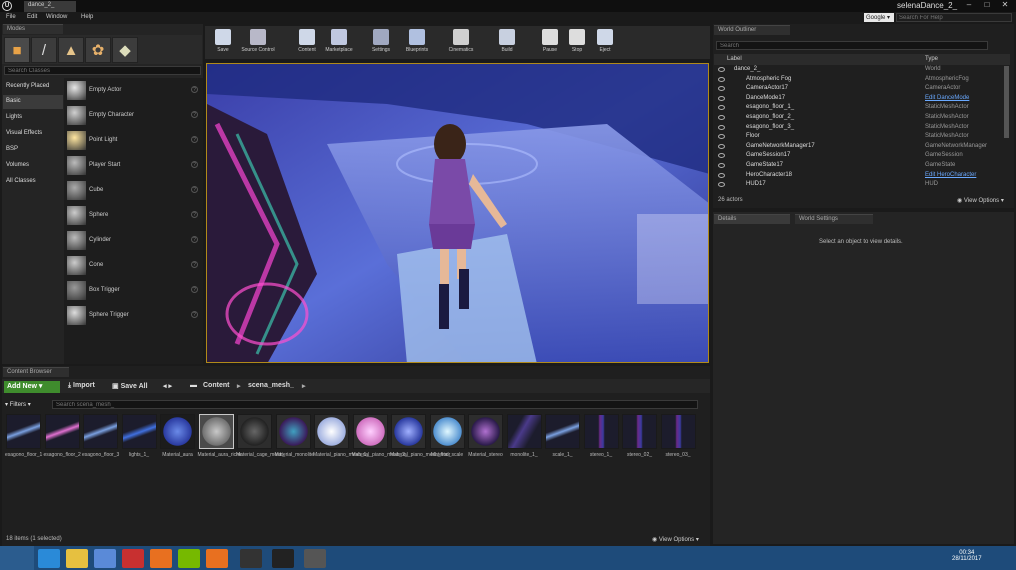  Describe the element at coordinates (862, 118) in the screenshot. I see `outliner-row: esagono_floor_2_ StaticMeshActor` at that location.